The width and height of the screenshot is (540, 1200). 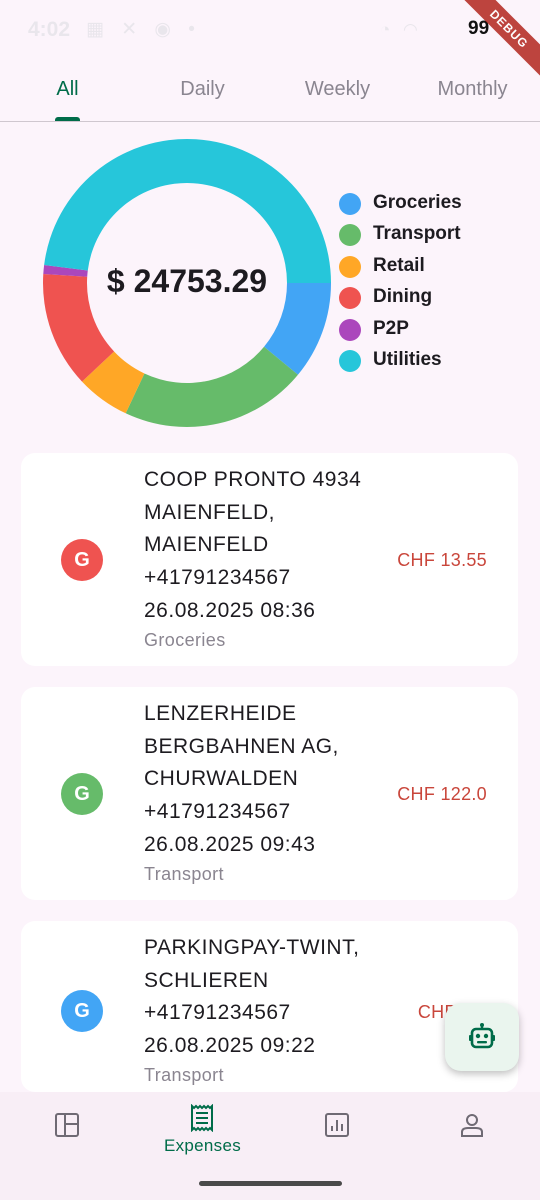 I want to click on total-spending: $ 24753.29, so click(x=187, y=281).